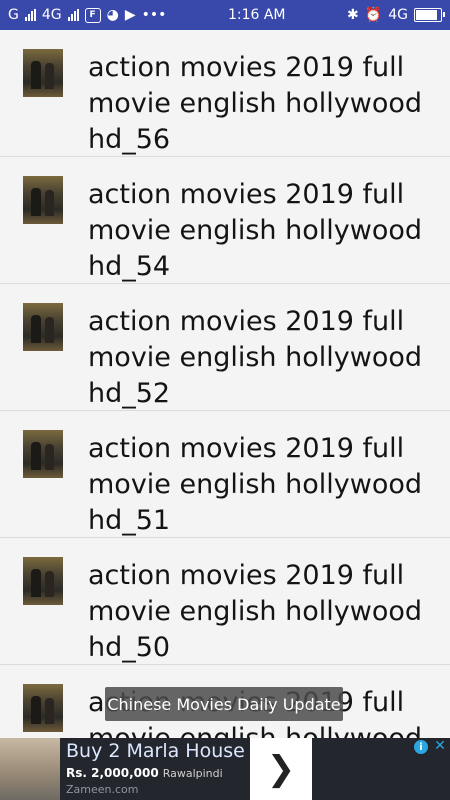 The width and height of the screenshot is (450, 800). I want to click on more-notifications-icon: •••, so click(154, 15).